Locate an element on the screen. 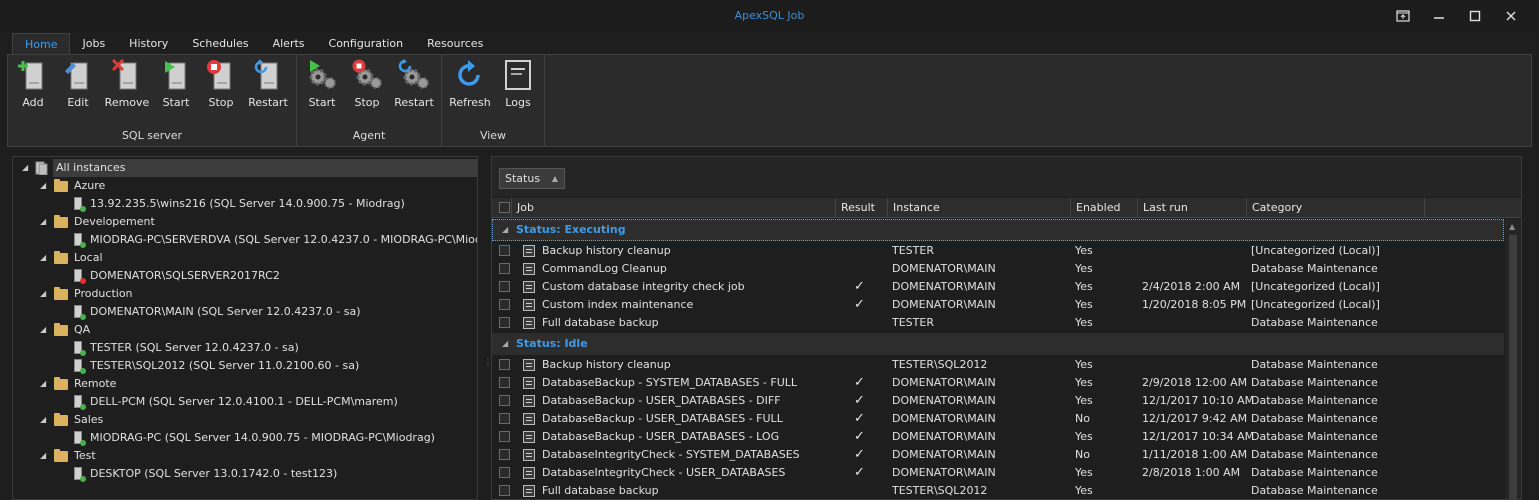 This screenshot has width=1539, height=500. column-header-job: Job is located at coordinates (674, 208).